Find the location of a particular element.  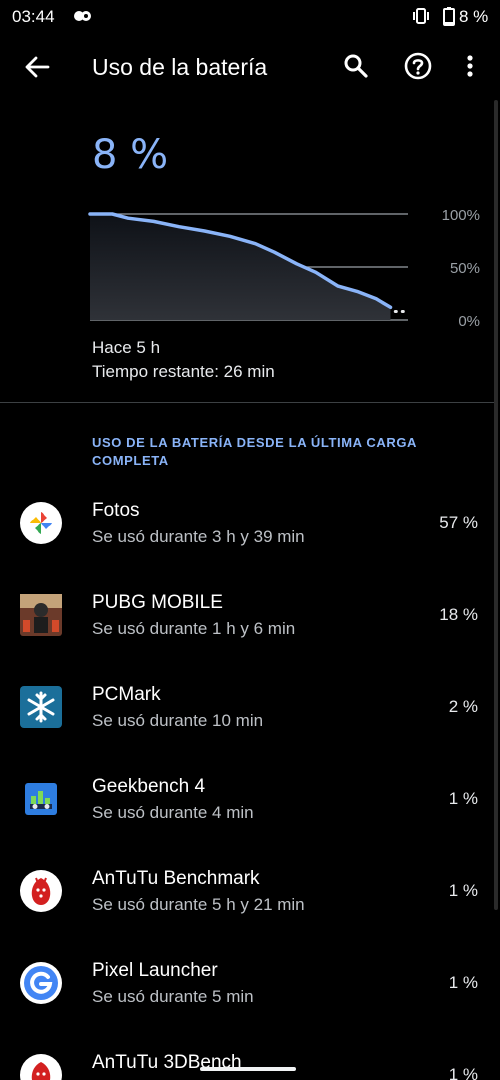

app-usage: Se usó durante 10 min is located at coordinates (178, 720).